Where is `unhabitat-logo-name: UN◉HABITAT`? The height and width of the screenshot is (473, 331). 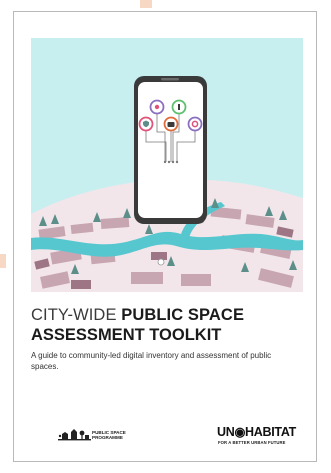
unhabitat-logo-name: UN◉HABITAT is located at coordinates (256, 432).